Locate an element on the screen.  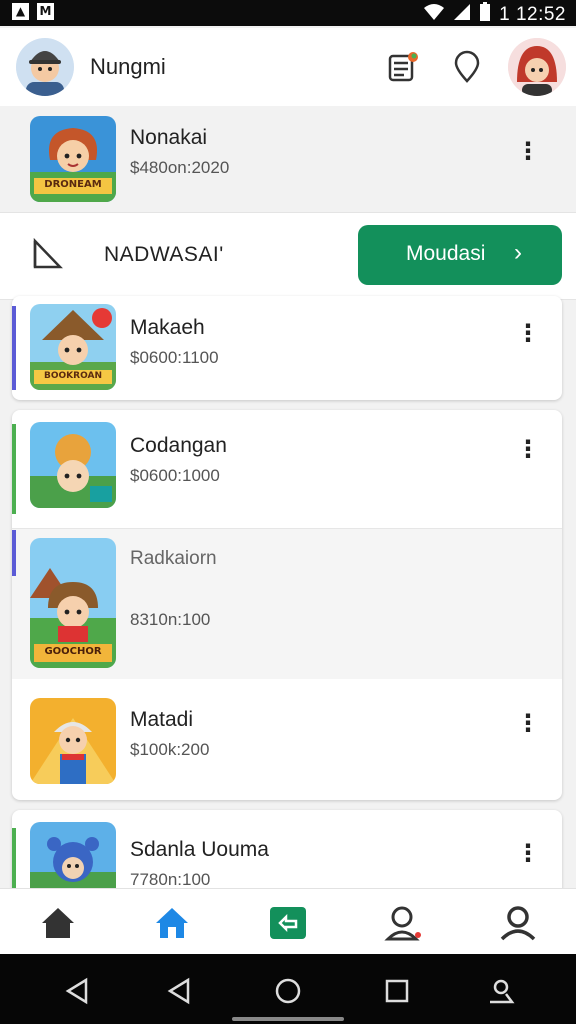
list-item: DRONEAM Nonakai $480on:2020 ⋮ is located at coordinates (288, 159).